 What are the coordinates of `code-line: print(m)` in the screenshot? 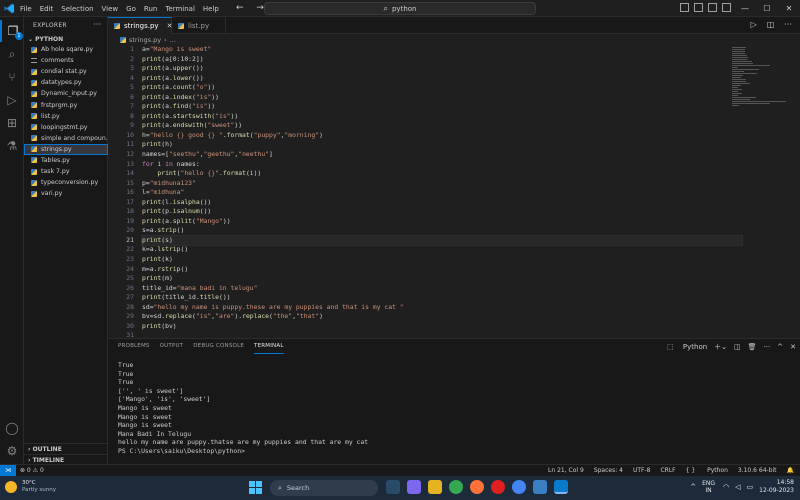 It's located at (442, 279).